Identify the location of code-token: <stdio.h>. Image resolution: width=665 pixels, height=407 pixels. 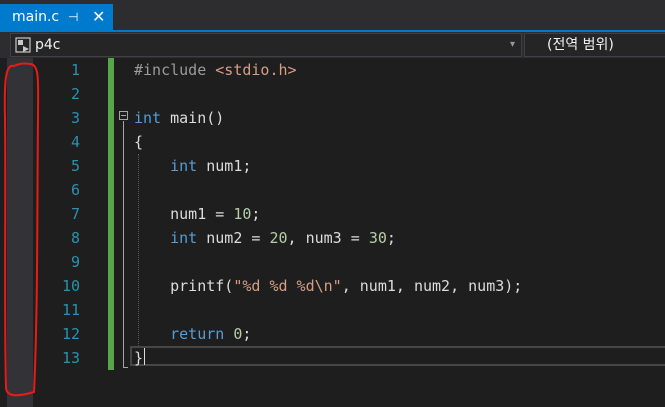
(256, 70).